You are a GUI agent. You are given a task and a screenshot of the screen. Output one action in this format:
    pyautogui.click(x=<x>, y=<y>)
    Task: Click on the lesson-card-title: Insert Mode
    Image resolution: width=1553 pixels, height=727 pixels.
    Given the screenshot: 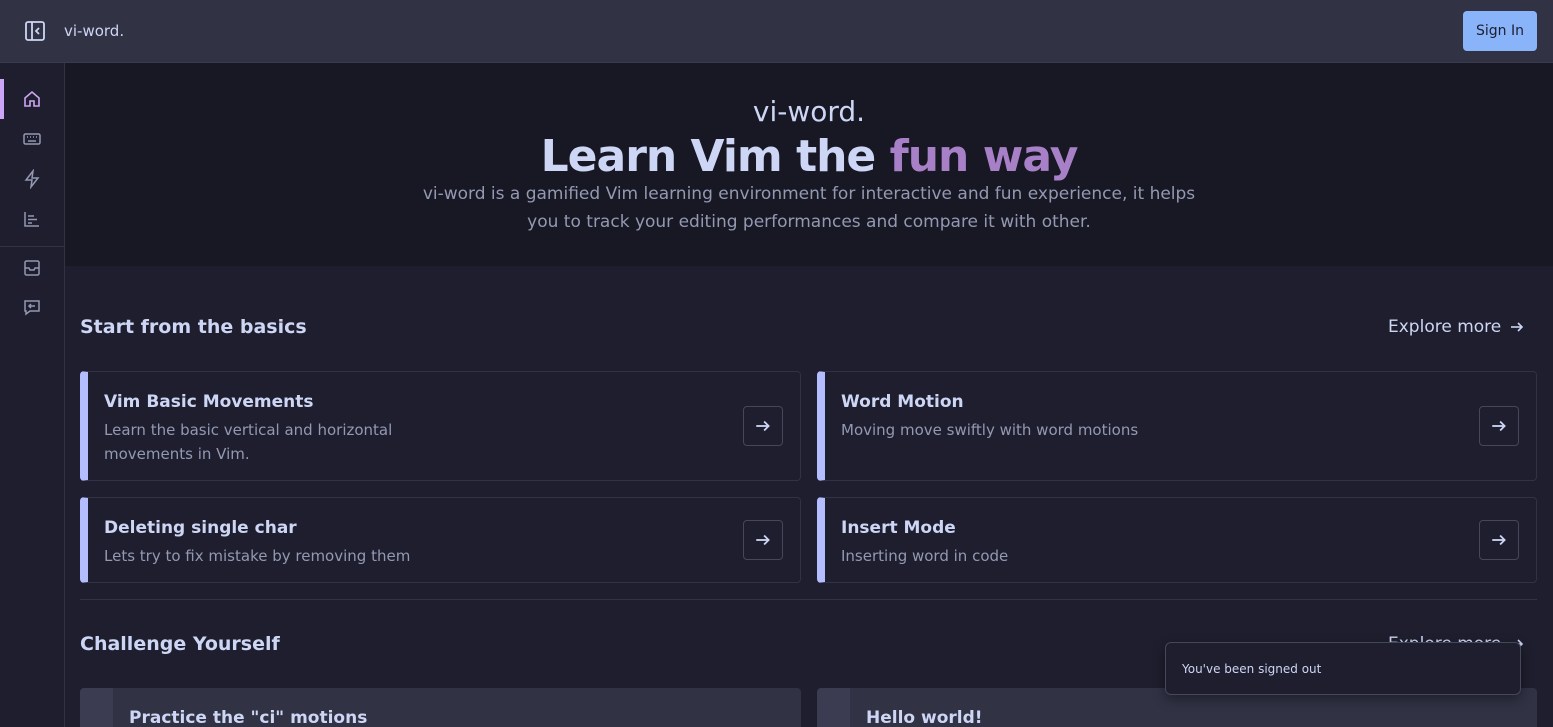 What is the action you would take?
    pyautogui.click(x=898, y=528)
    